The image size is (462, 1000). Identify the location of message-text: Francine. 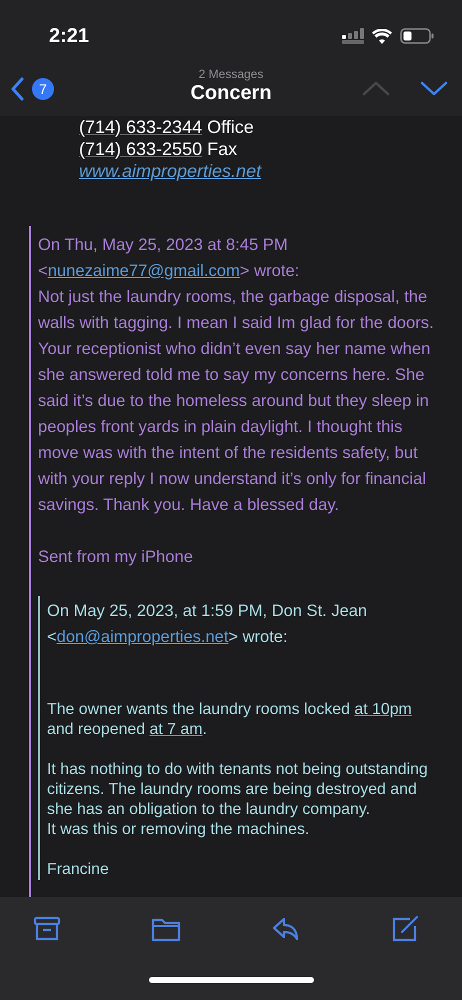
(78, 870).